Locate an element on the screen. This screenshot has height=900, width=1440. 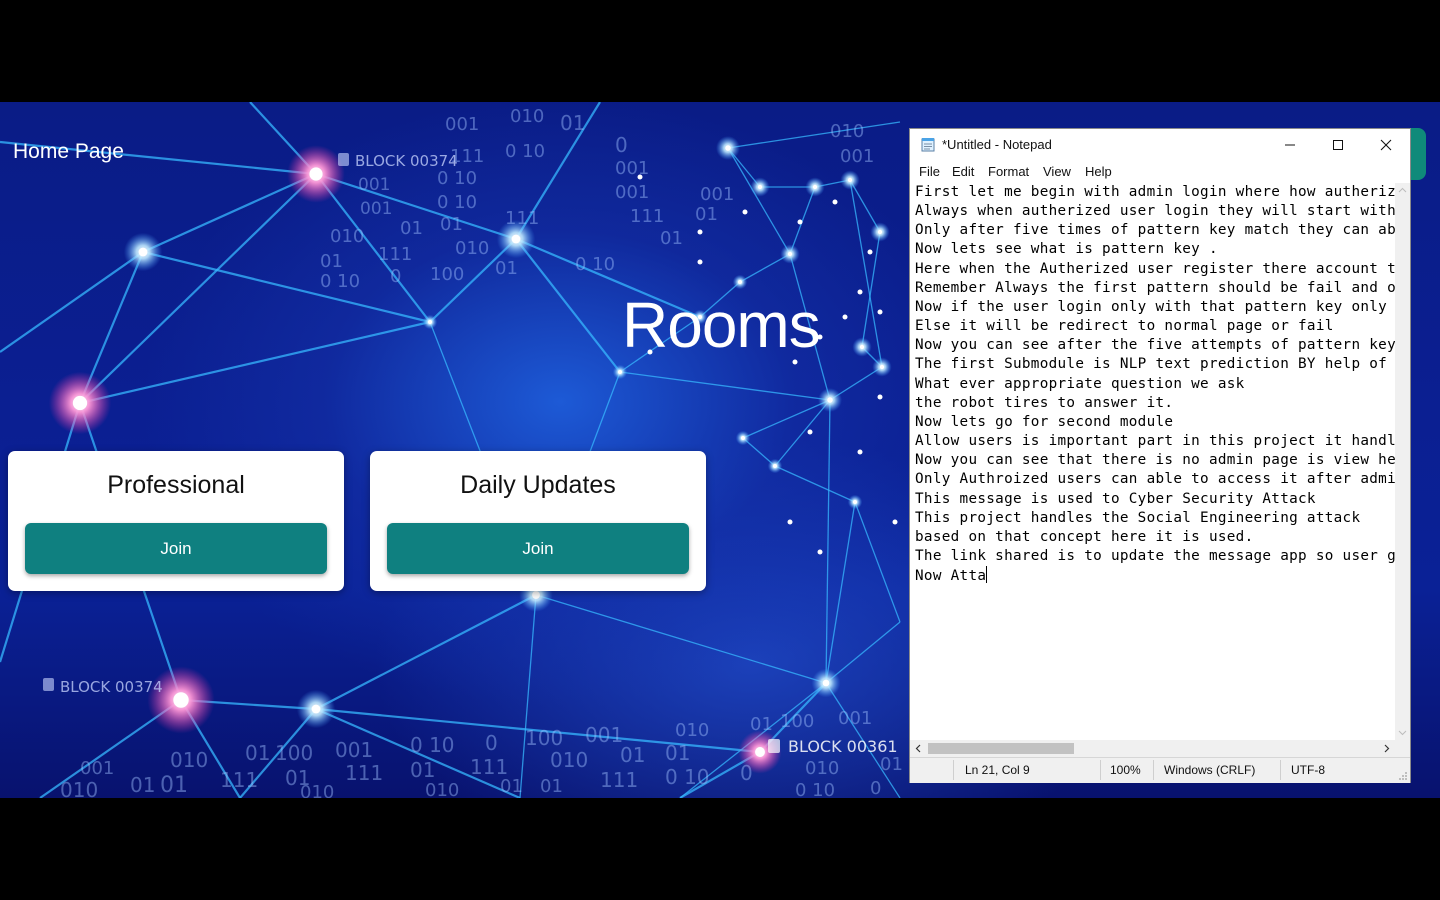
rooms-heading: Rooms is located at coordinates (721, 325).